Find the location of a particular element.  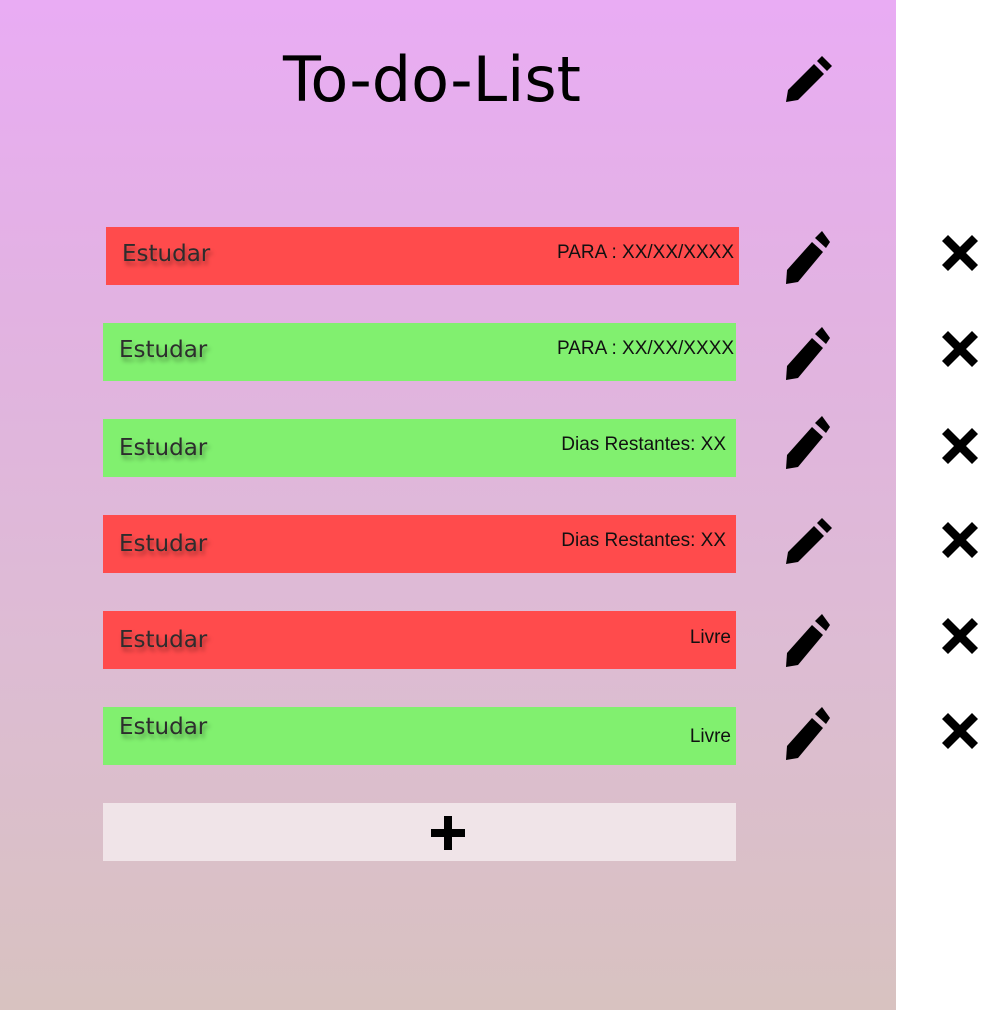

edit-title-button is located at coordinates (808, 80).